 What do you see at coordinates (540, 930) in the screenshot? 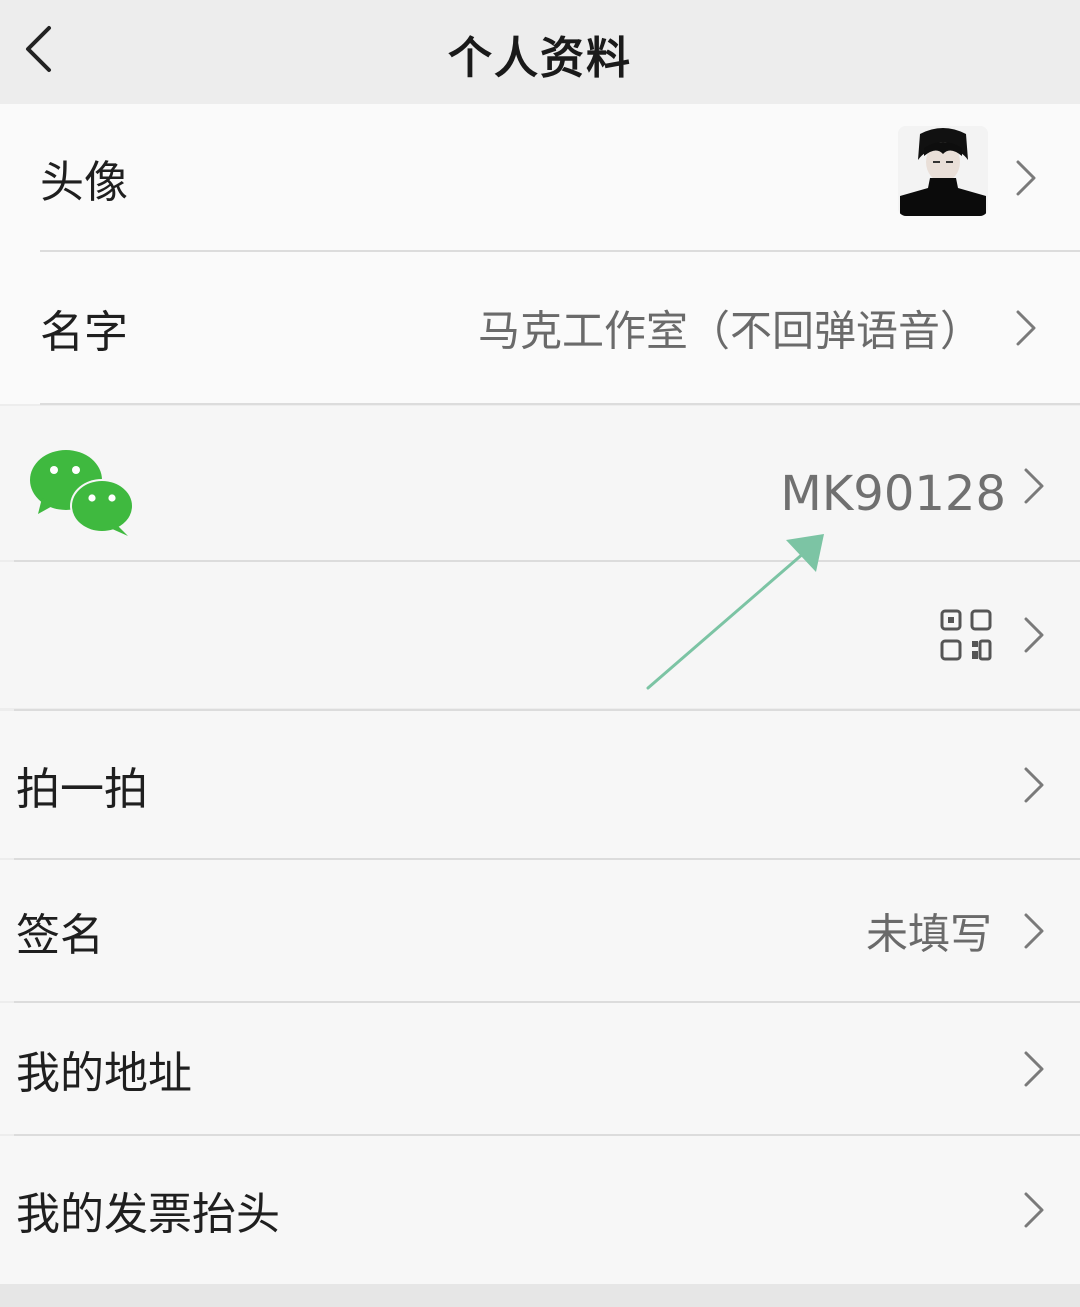
I see `row-signature: 签名 未填写` at bounding box center [540, 930].